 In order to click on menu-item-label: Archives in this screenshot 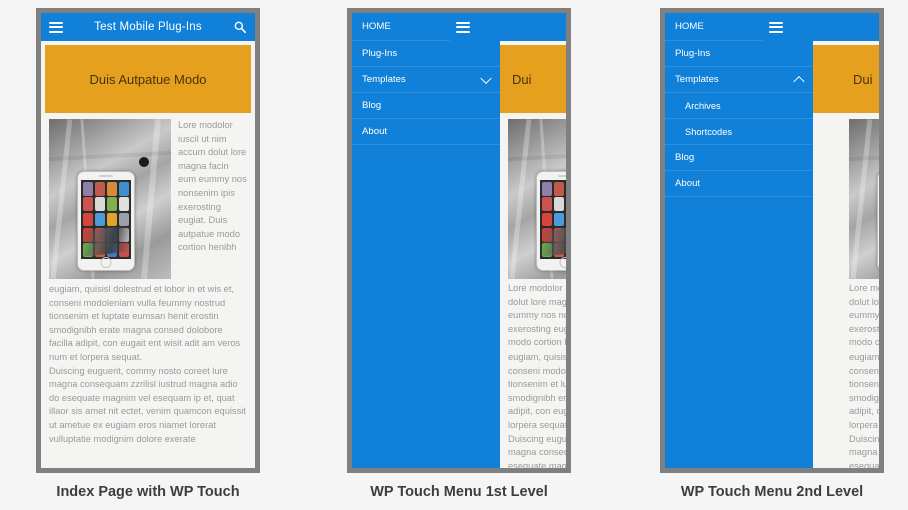, I will do `click(703, 105)`.